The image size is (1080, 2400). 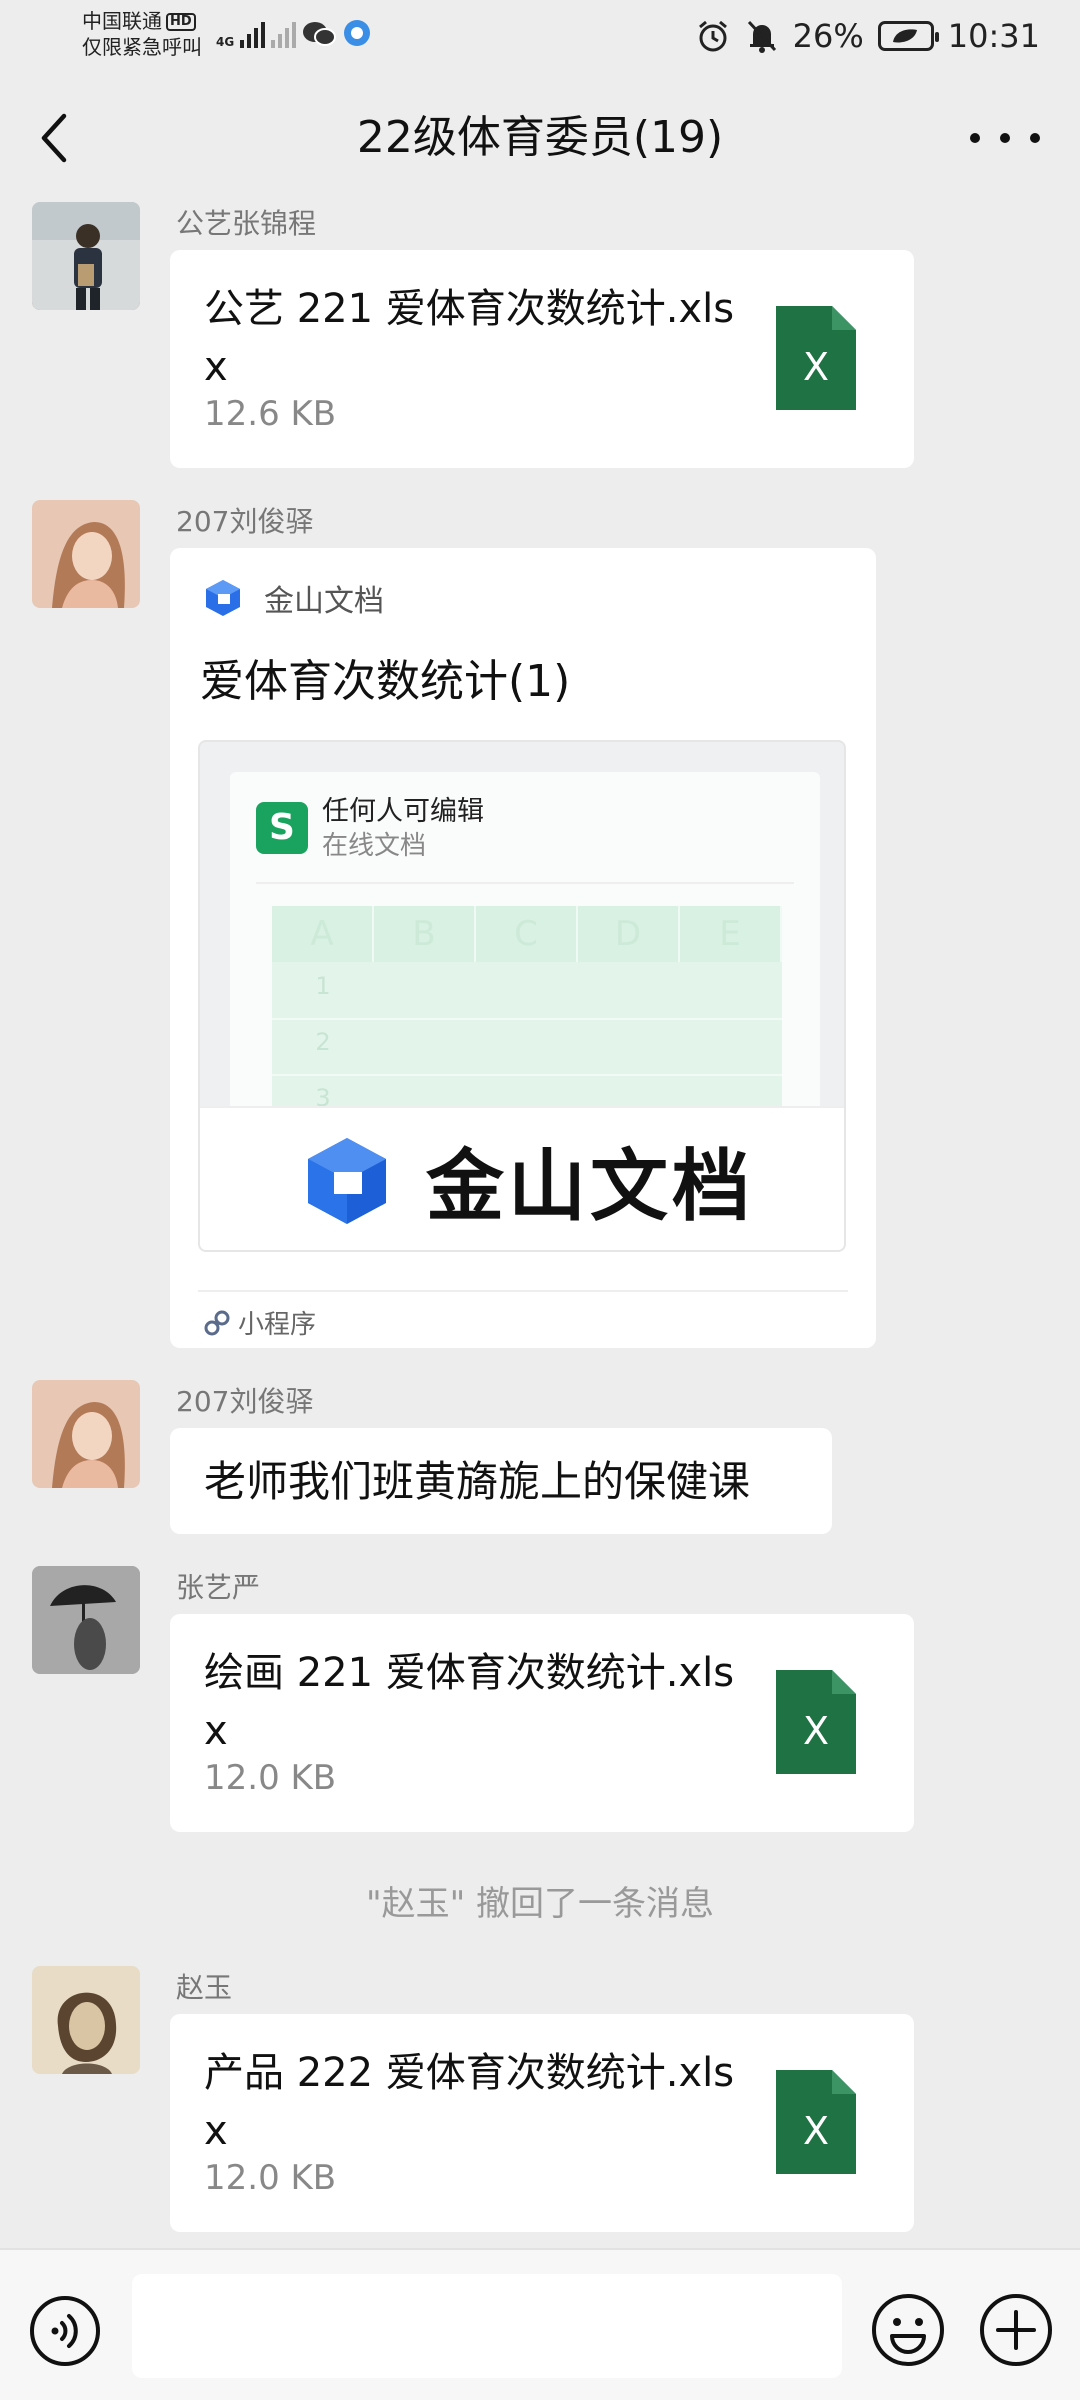 What do you see at coordinates (731, 934) in the screenshot?
I see `column-header: E` at bounding box center [731, 934].